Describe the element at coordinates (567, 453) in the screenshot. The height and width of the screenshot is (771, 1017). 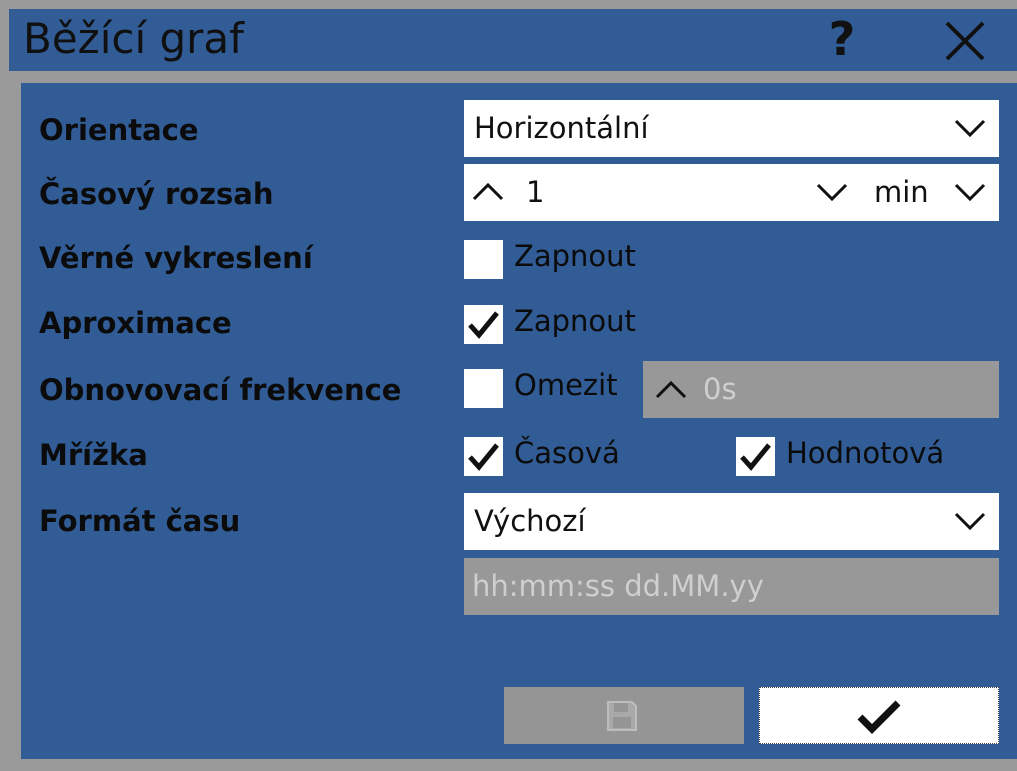
I see `grid-time-checkbox-label: Časová` at that location.